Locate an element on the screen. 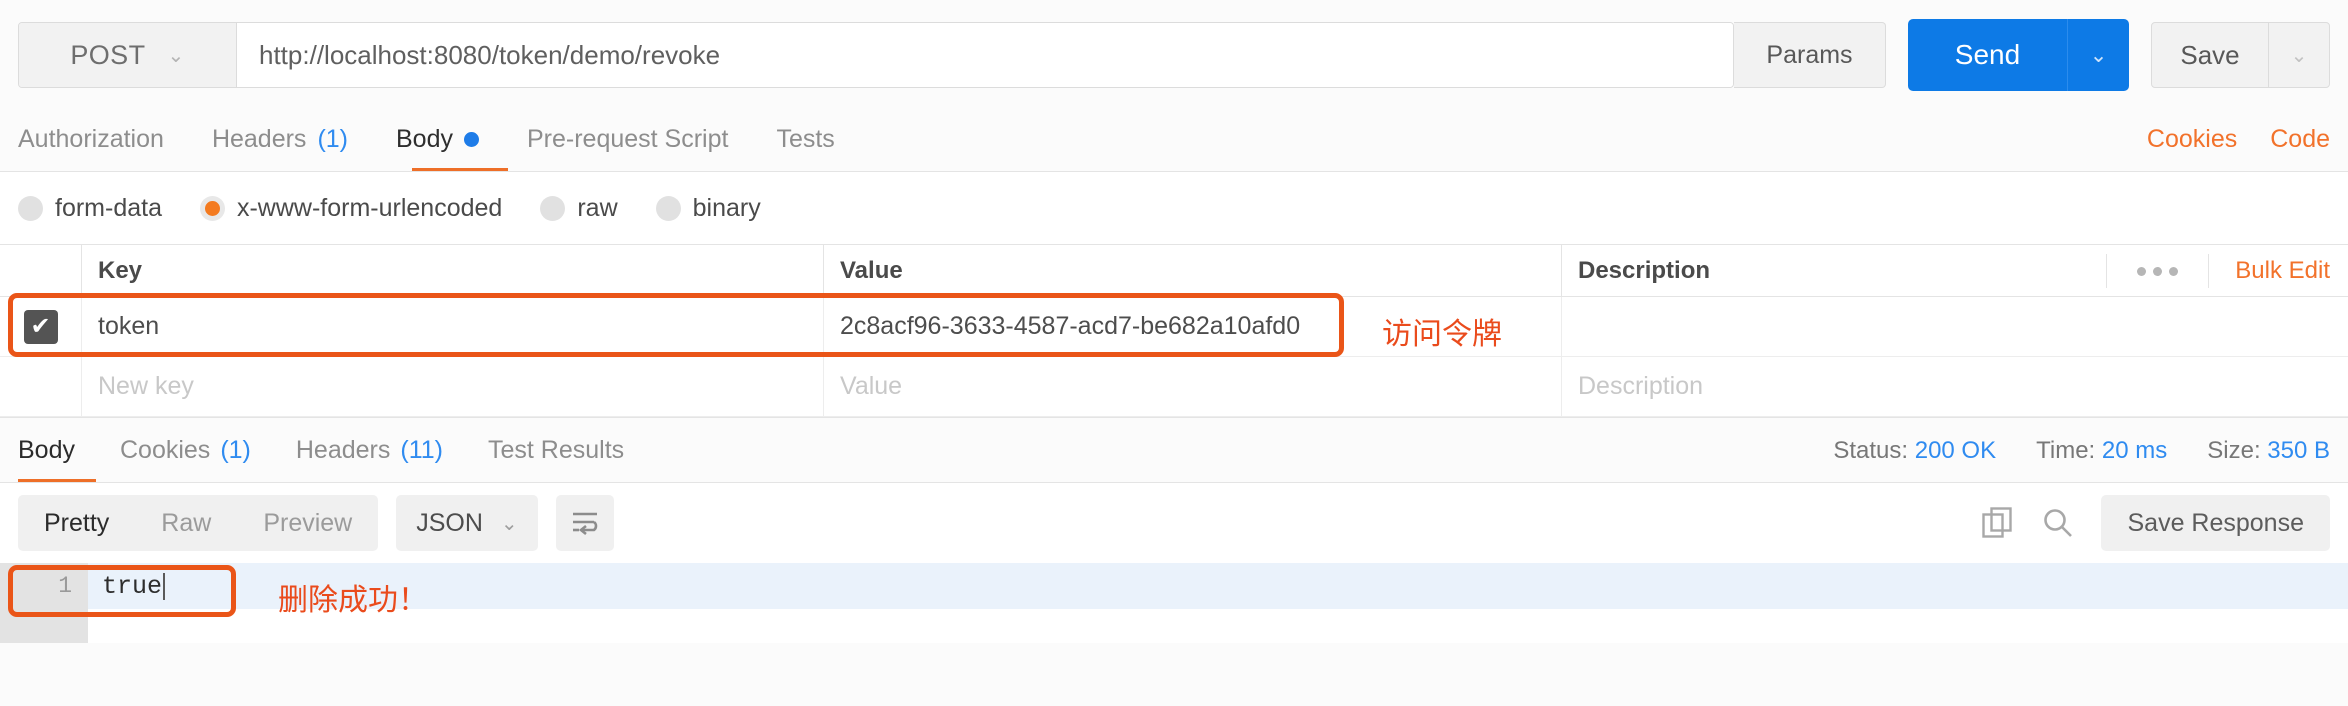 The height and width of the screenshot is (706, 2348). row-key-input: token is located at coordinates (453, 326).